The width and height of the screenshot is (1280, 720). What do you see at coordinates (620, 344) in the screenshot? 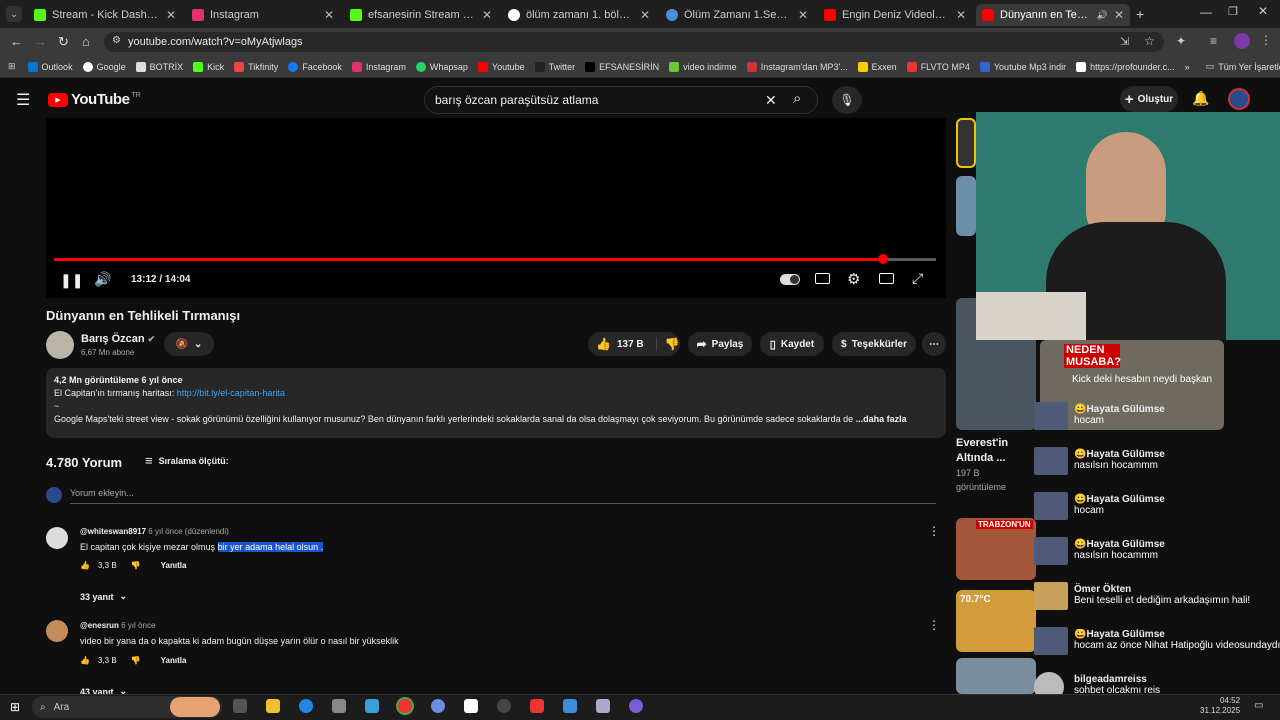
I see `like-button: 👍 137 B` at bounding box center [620, 344].